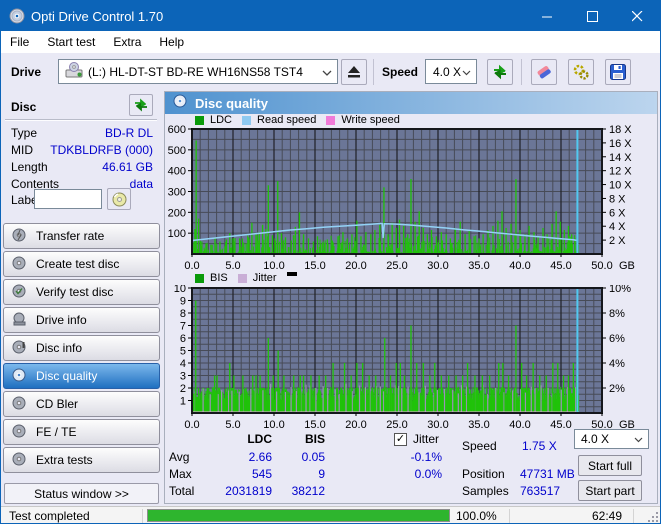 The image size is (661, 524). Describe the element at coordinates (547, 474) in the screenshot. I see `position-stat-value: 47731 MB` at that location.